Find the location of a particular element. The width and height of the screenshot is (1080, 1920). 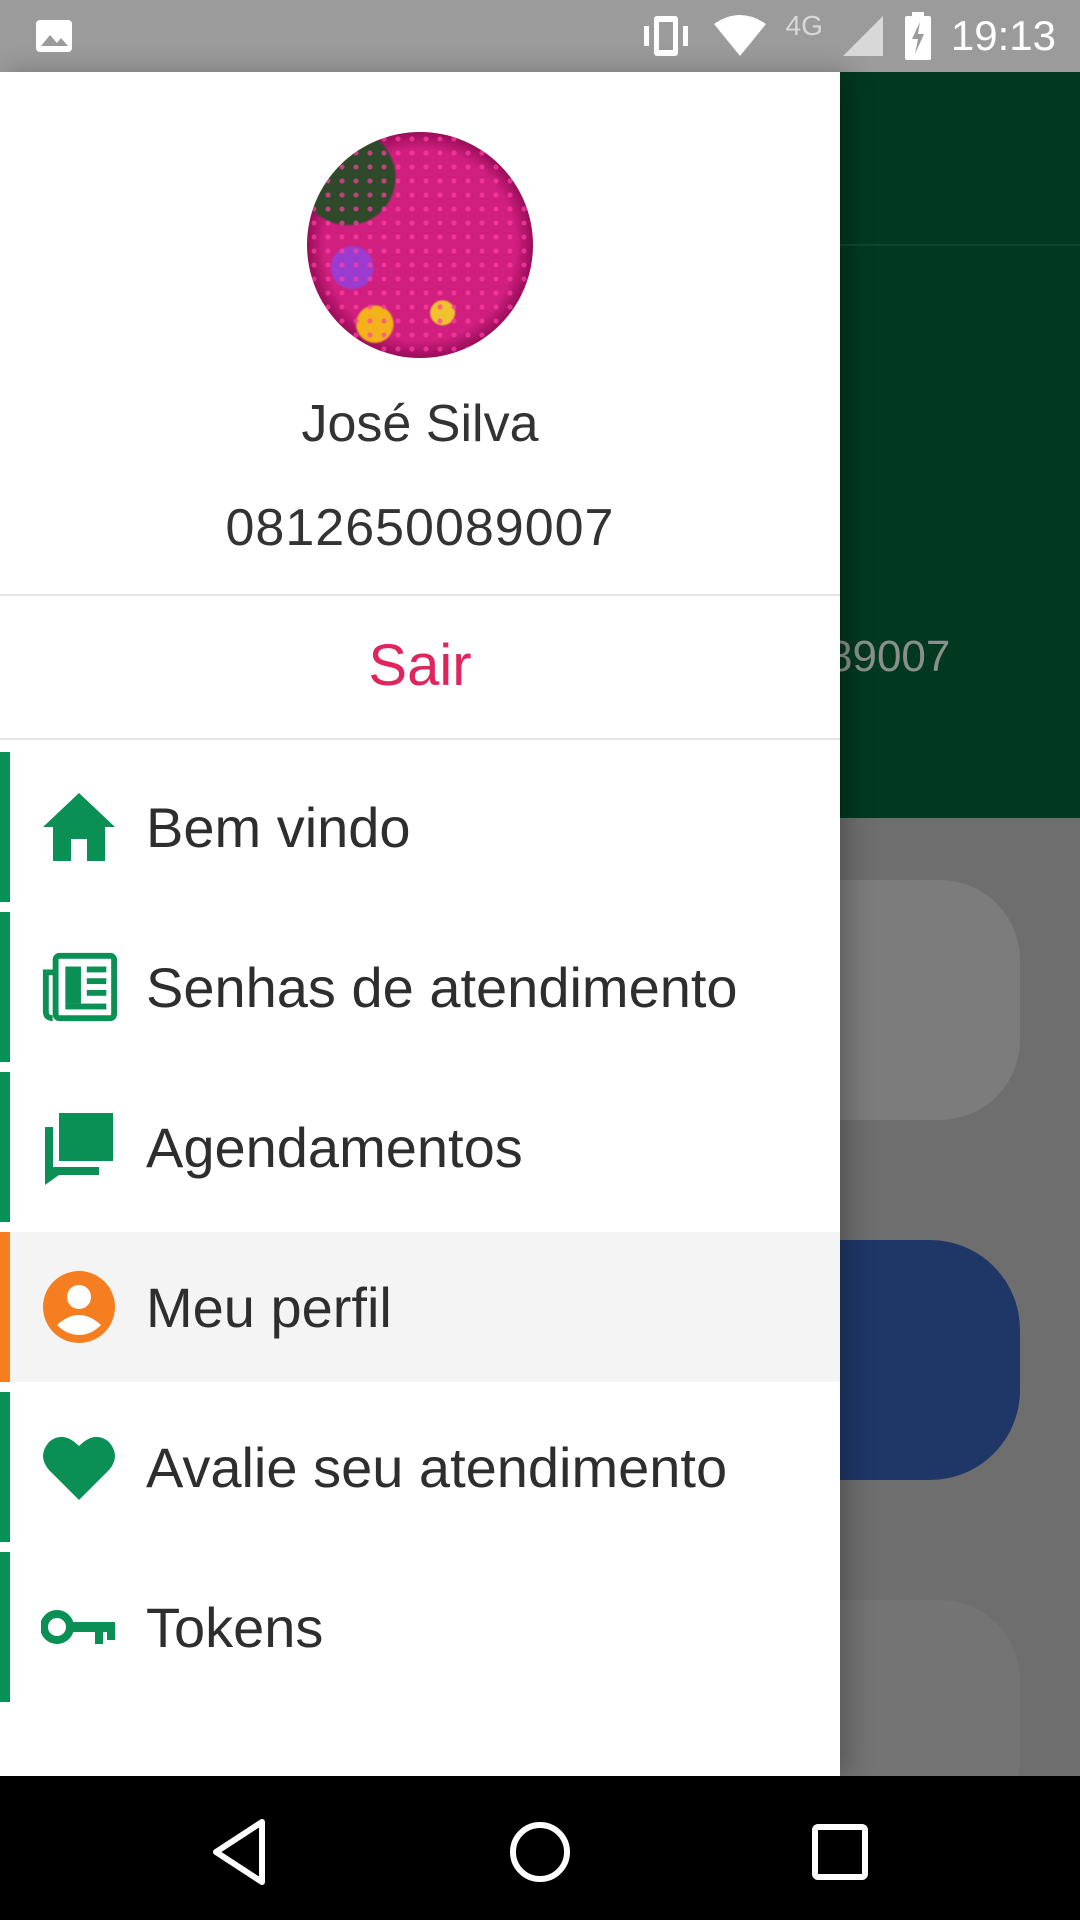

user-phone: 0812650089007 is located at coordinates (420, 528).